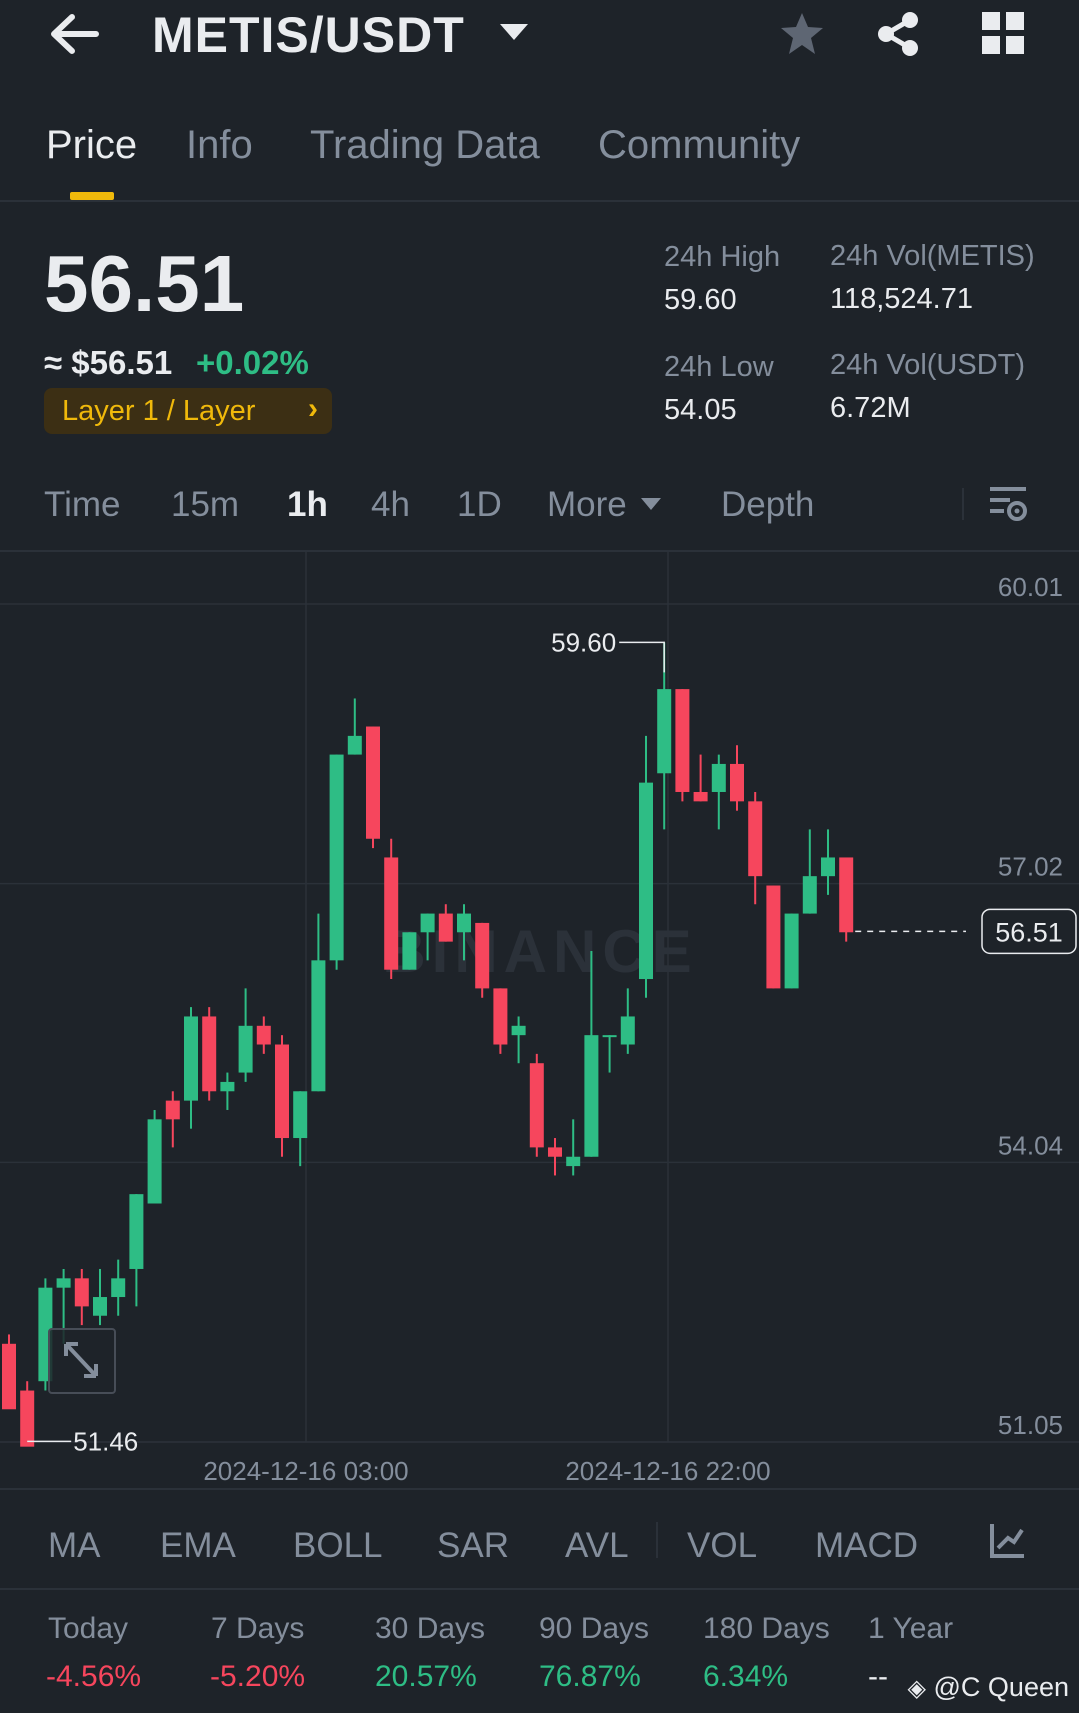 Image resolution: width=1079 pixels, height=1713 pixels. I want to click on vol-quote-label: 24h Vol(USDT), so click(928, 365).